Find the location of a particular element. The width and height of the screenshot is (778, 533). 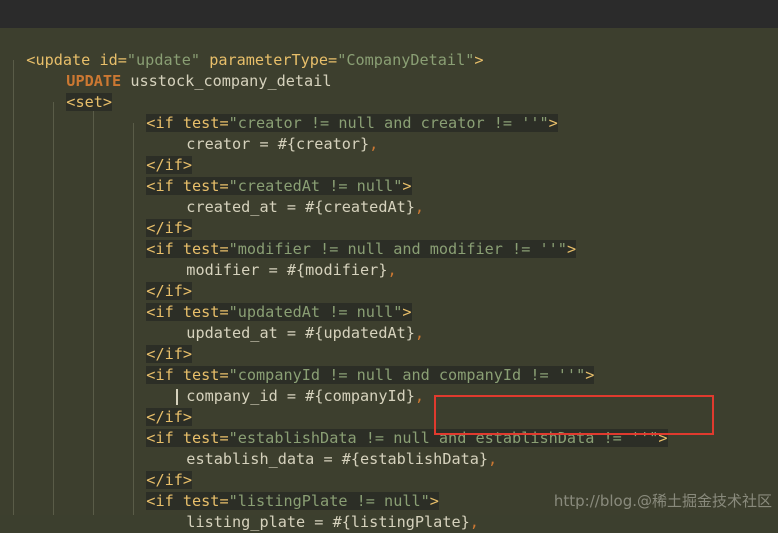

highlight-box is located at coordinates (574, 415).